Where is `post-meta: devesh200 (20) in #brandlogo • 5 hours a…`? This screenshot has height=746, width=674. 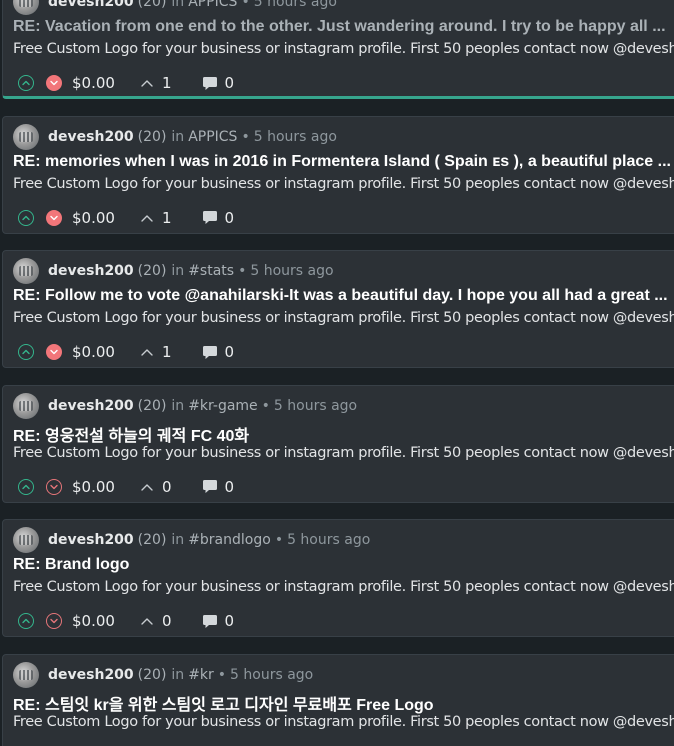
post-meta: devesh200 (20) in #brandlogo • 5 hours a… is located at coordinates (191, 540).